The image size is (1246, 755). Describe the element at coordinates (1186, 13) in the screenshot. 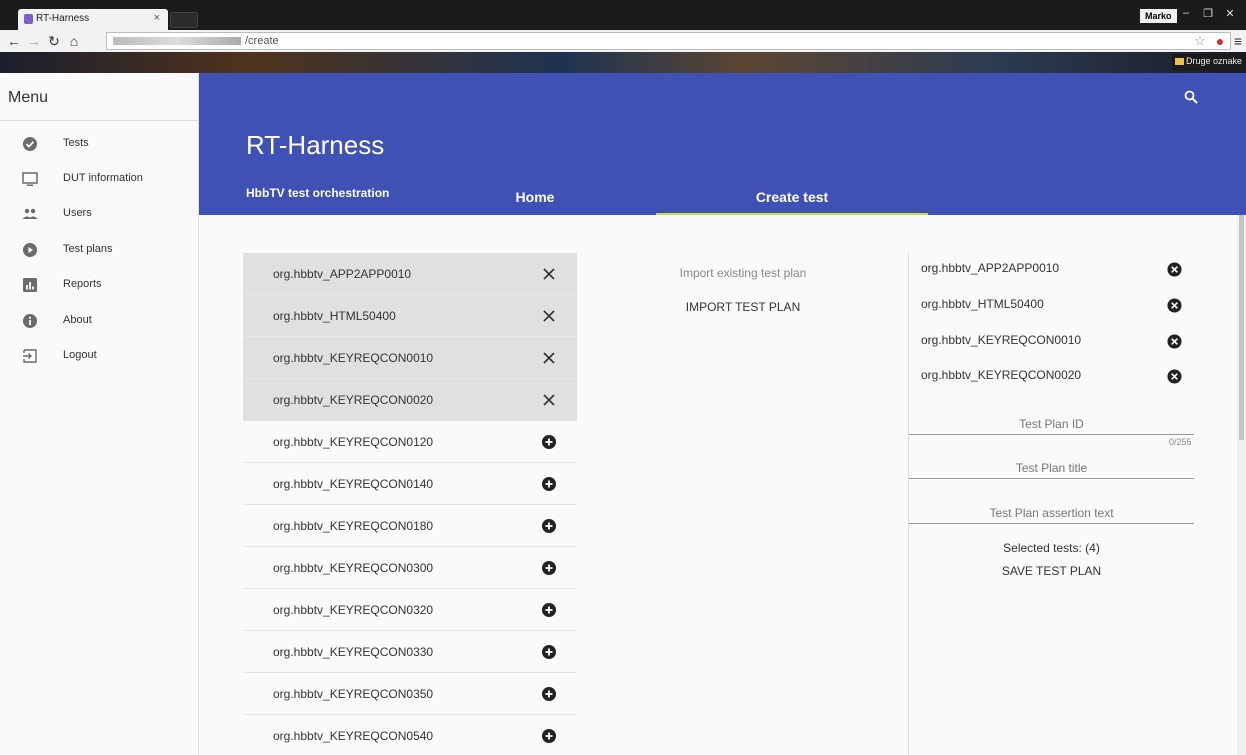

I see `minimize-icon: –` at that location.